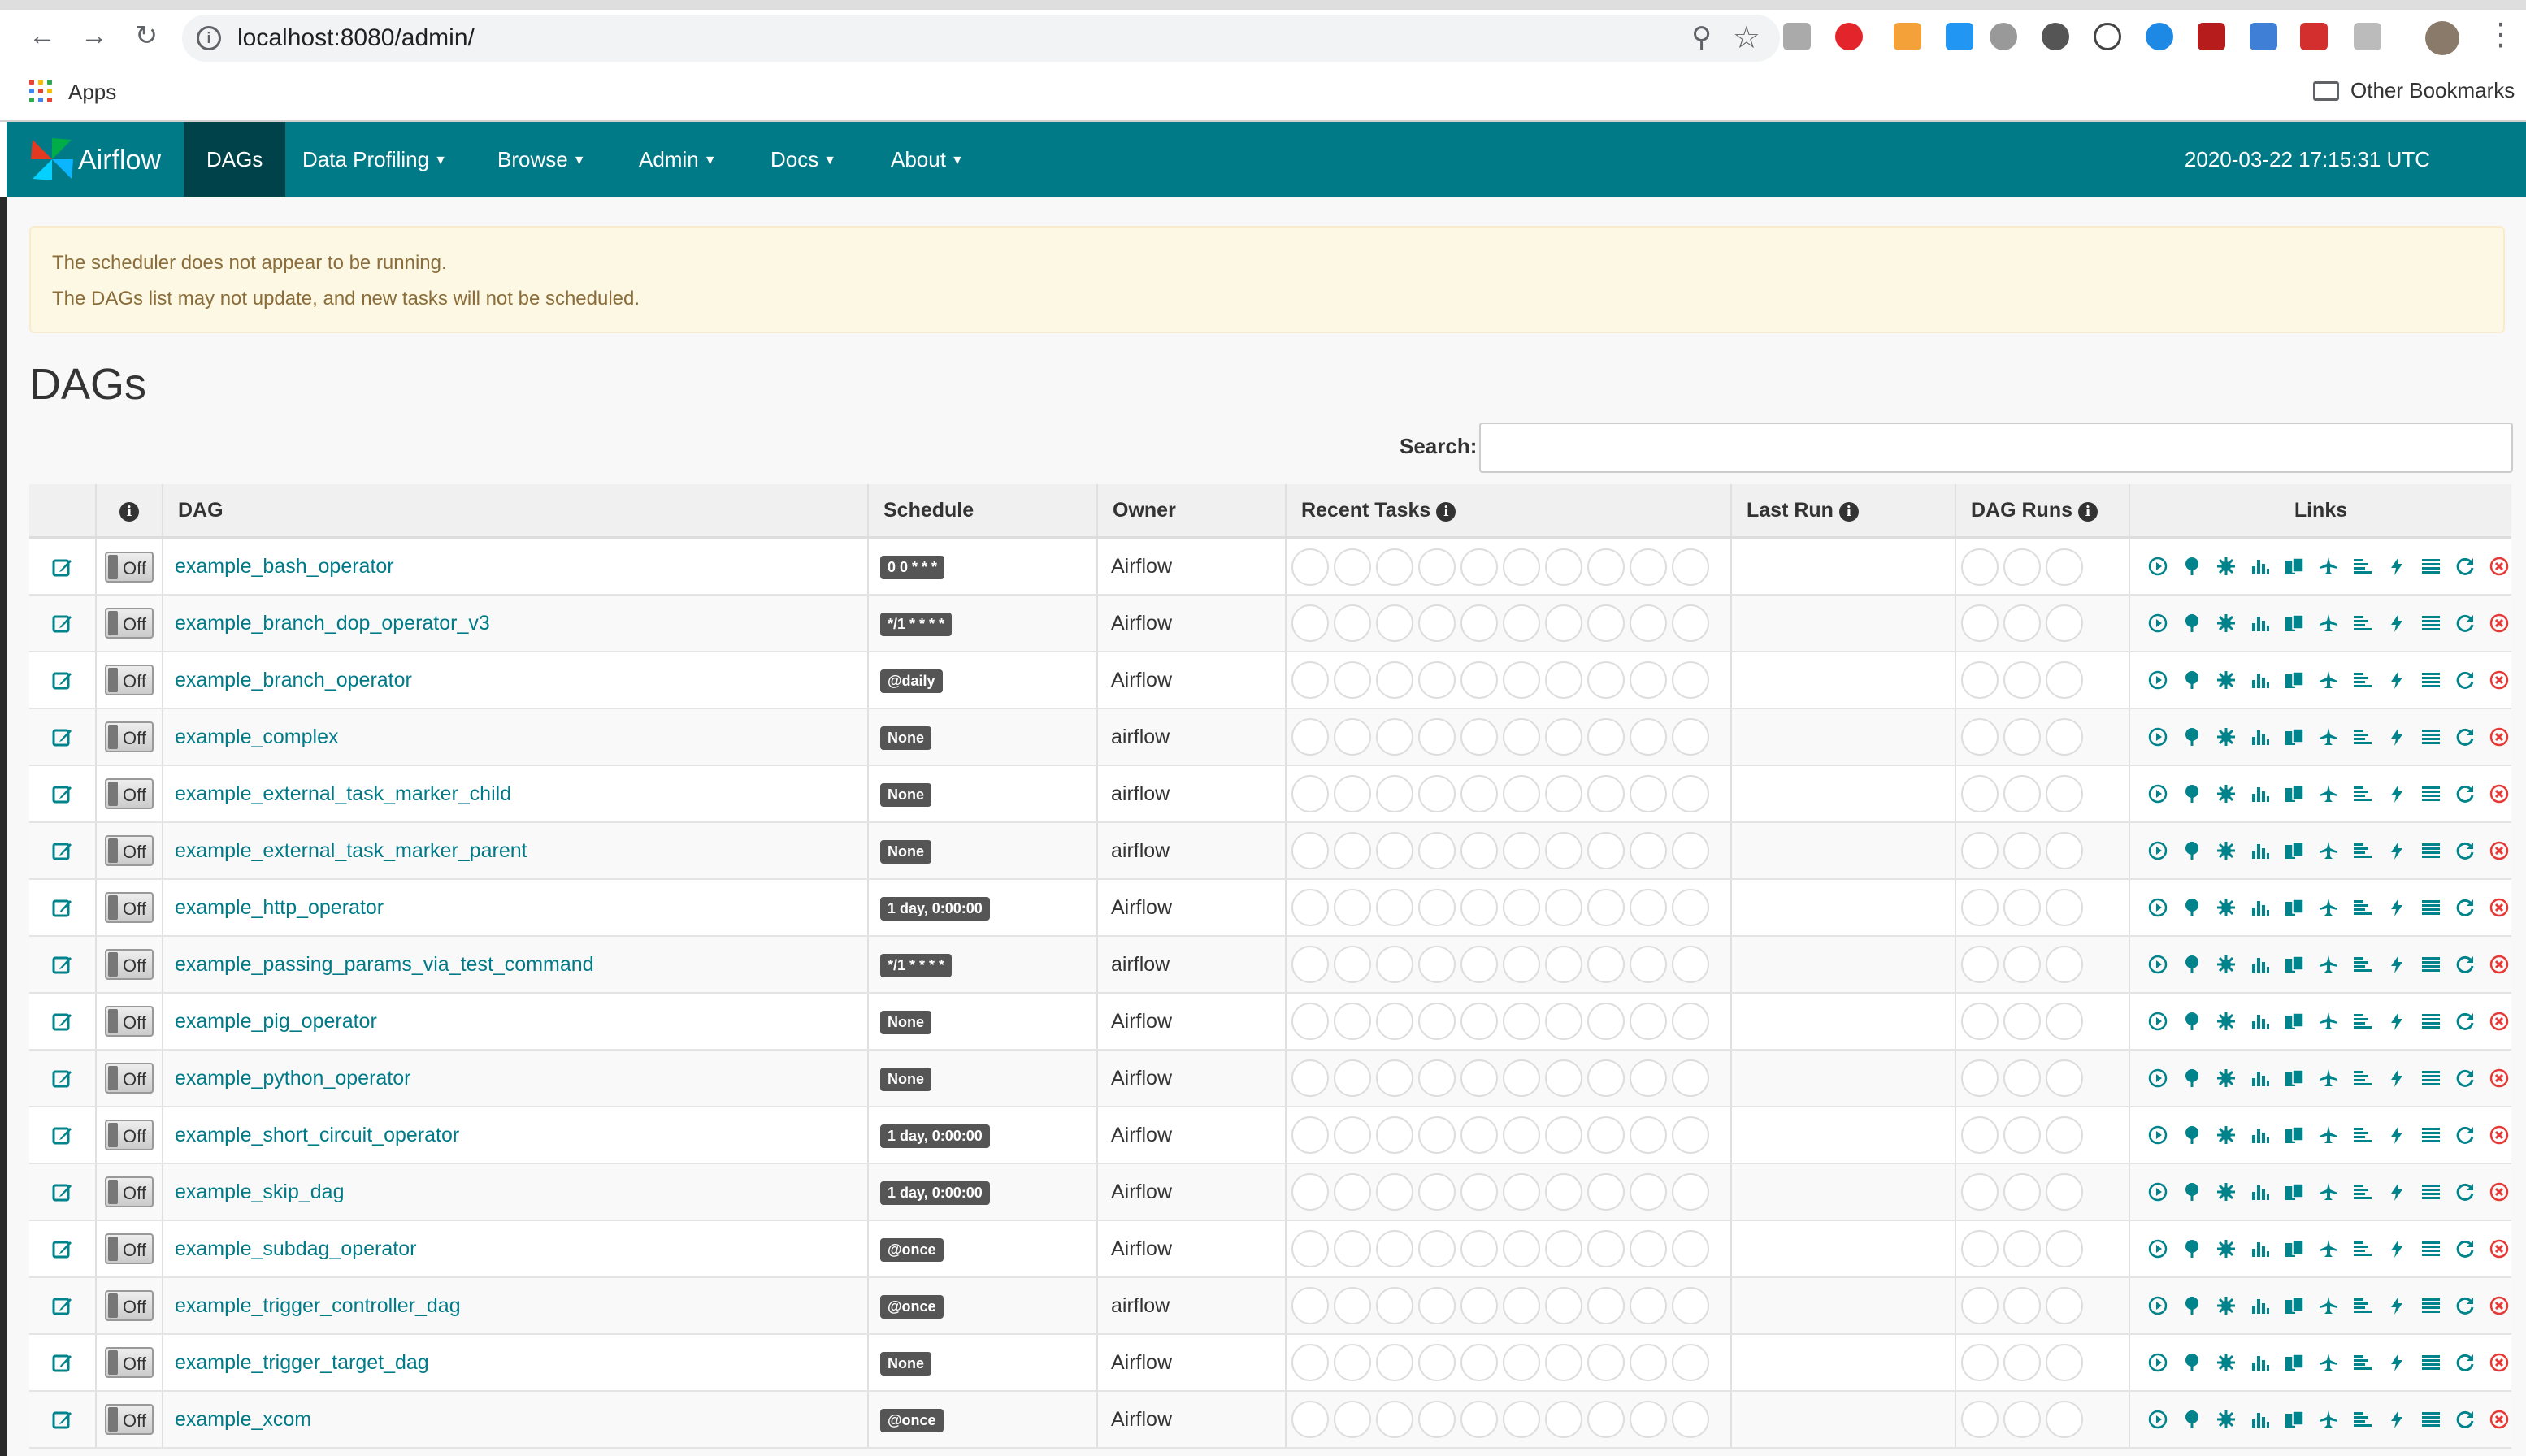 This screenshot has height=1456, width=2526. Describe the element at coordinates (803, 159) in the screenshot. I see `nav-docs: Docs ▼` at that location.